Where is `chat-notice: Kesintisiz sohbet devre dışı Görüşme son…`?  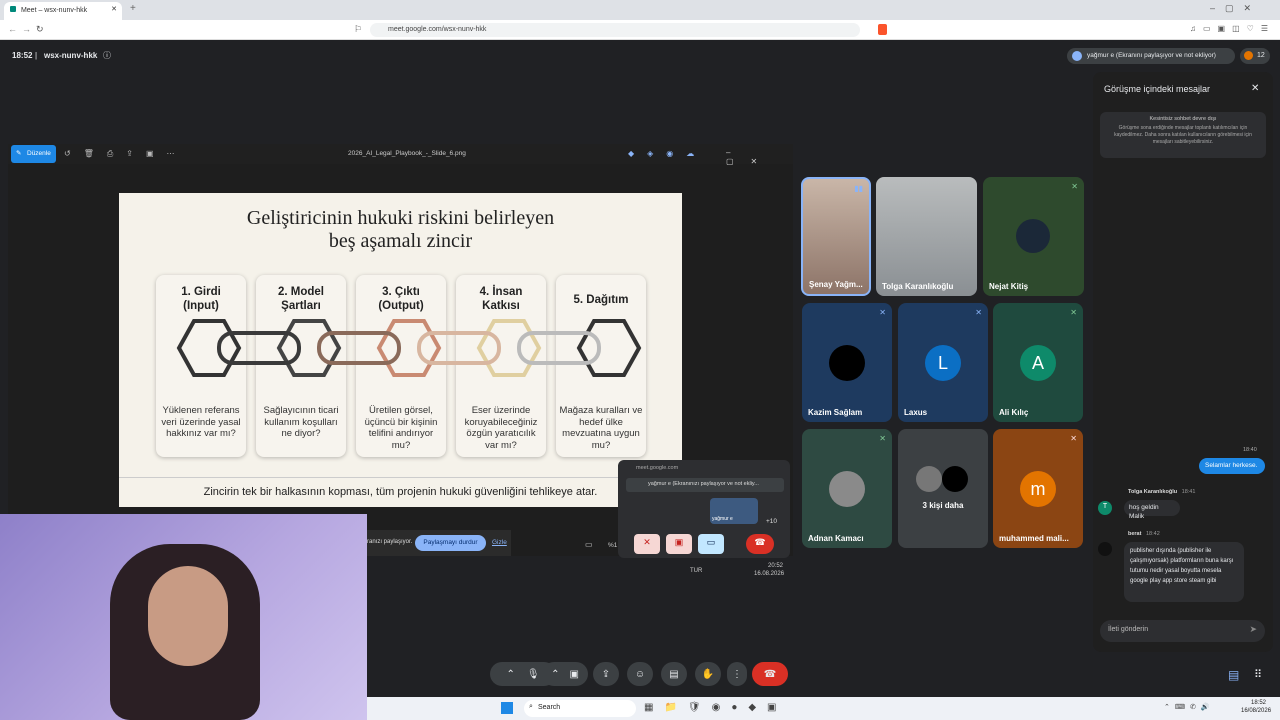 chat-notice: Kesintisiz sohbet devre dışı Görüşme son… is located at coordinates (1183, 135).